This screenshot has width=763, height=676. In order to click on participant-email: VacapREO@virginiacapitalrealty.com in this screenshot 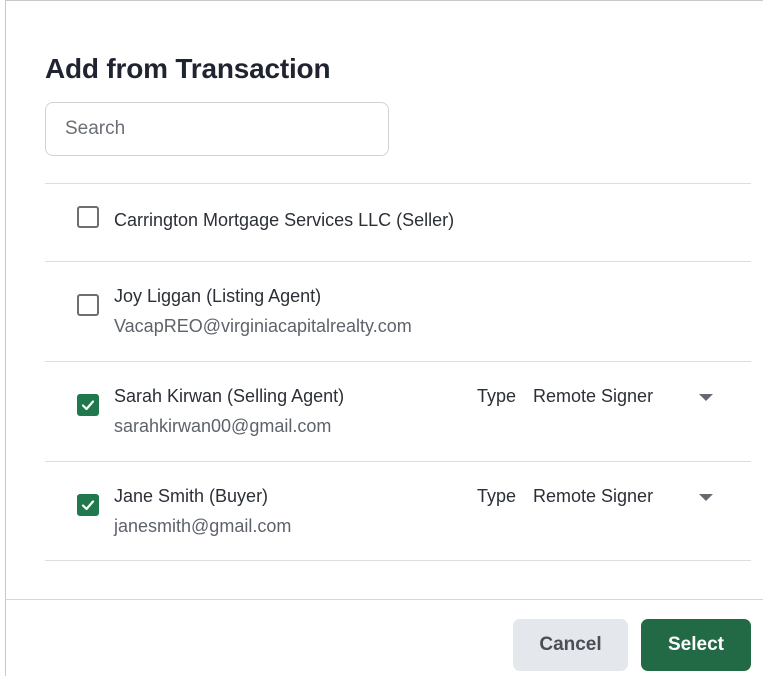, I will do `click(263, 326)`.